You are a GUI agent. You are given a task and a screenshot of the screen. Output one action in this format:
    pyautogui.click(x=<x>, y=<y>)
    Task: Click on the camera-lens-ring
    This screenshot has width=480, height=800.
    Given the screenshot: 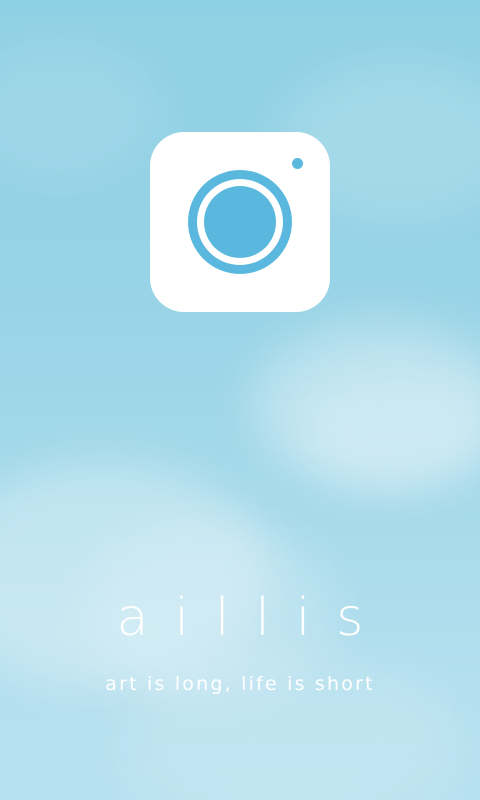 What is the action you would take?
    pyautogui.click(x=240, y=222)
    